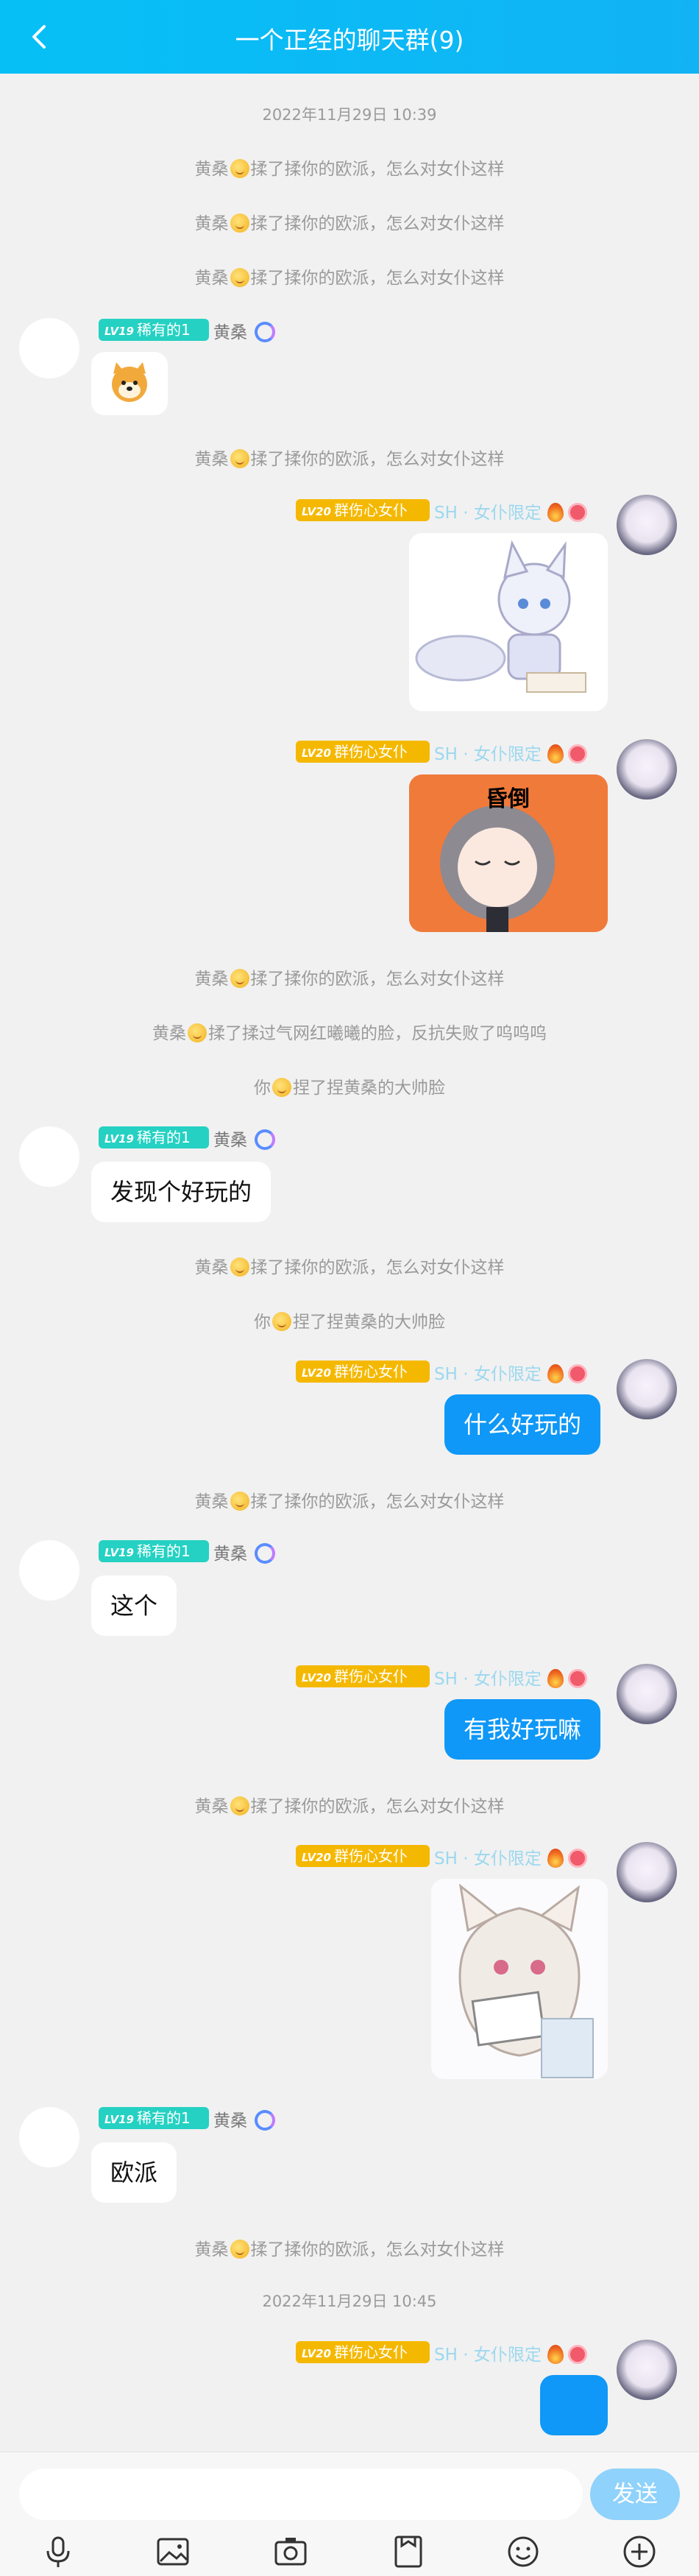  What do you see at coordinates (134, 2172) in the screenshot?
I see `message-bubble: 欧派` at bounding box center [134, 2172].